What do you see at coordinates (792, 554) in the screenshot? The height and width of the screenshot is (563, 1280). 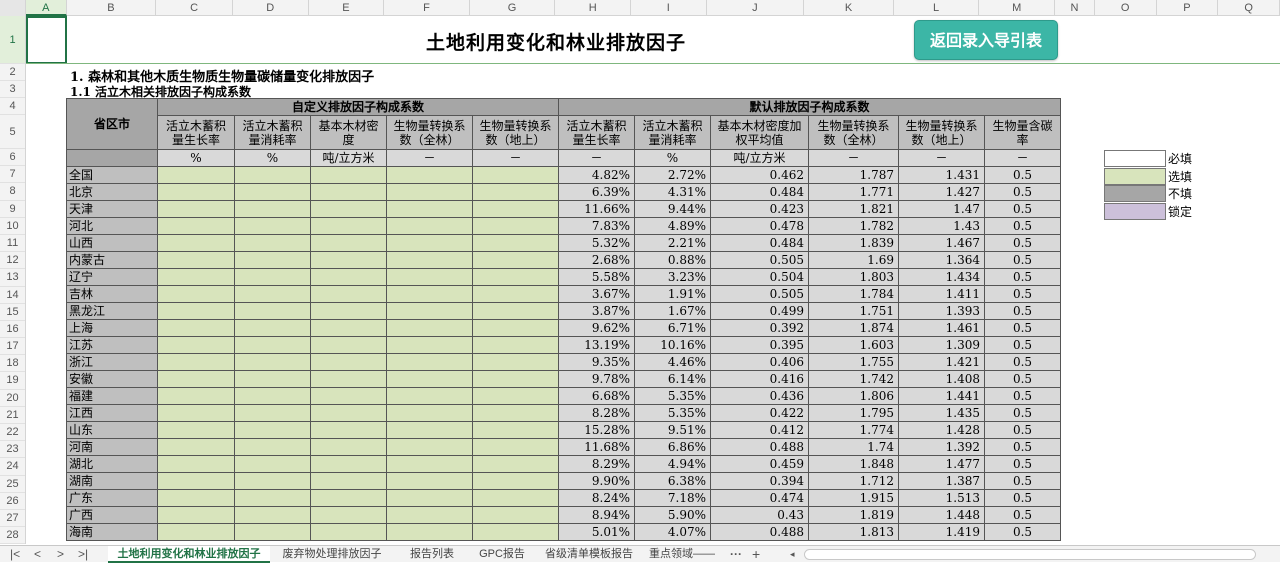 I see `scroll-left-icon: ◂` at bounding box center [792, 554].